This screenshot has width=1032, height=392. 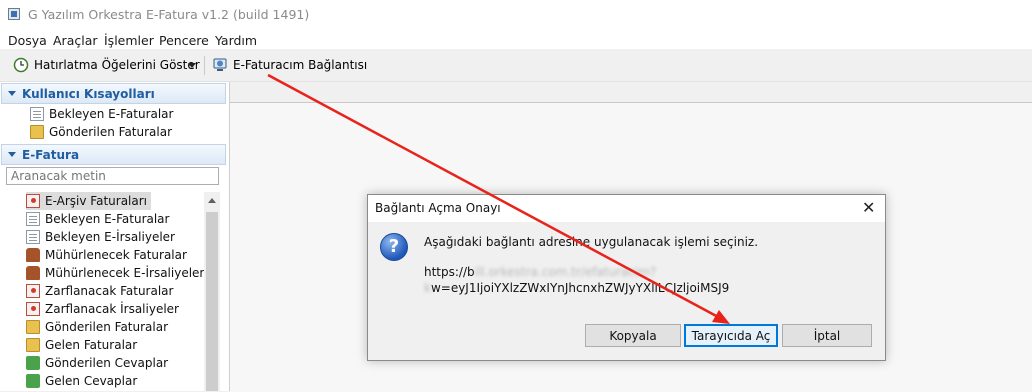 I want to click on efatura-header-label: E-Fatura, so click(x=51, y=154).